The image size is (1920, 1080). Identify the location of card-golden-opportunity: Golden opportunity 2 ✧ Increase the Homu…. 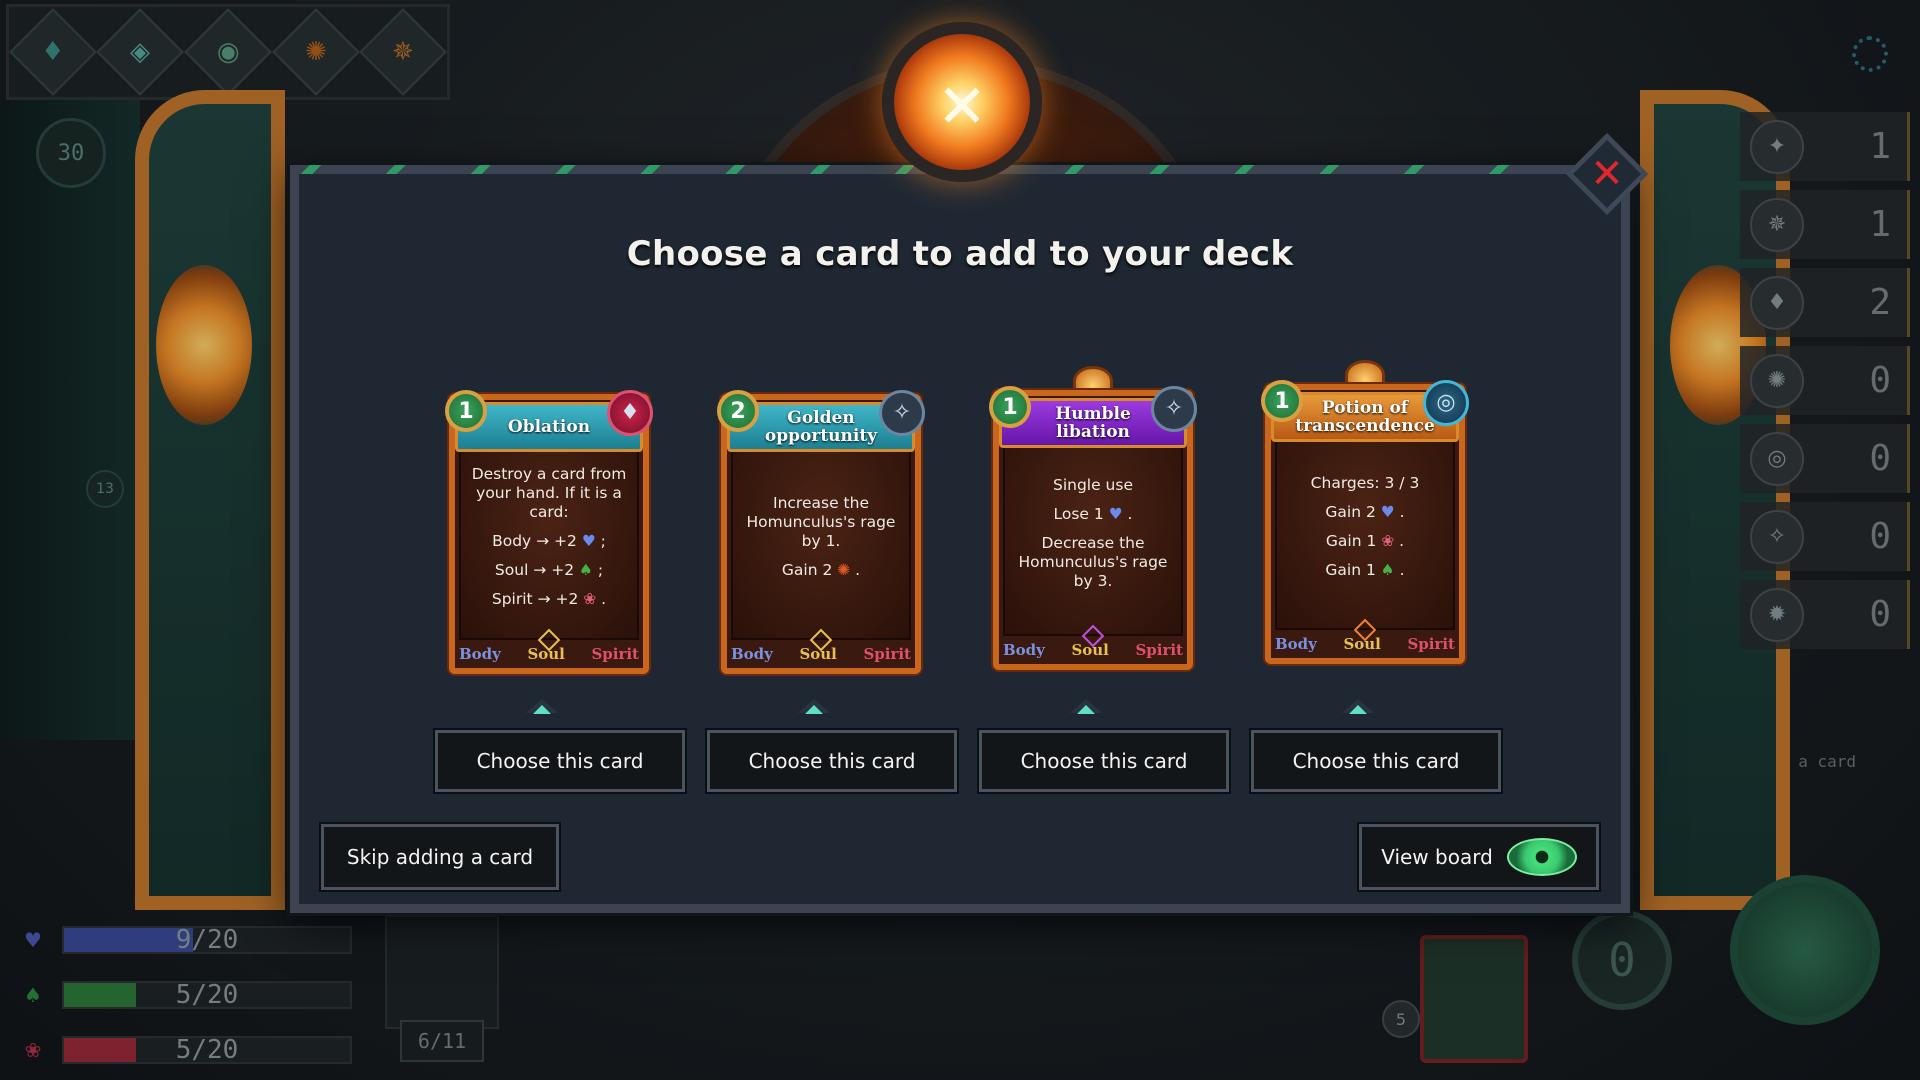
(821, 524).